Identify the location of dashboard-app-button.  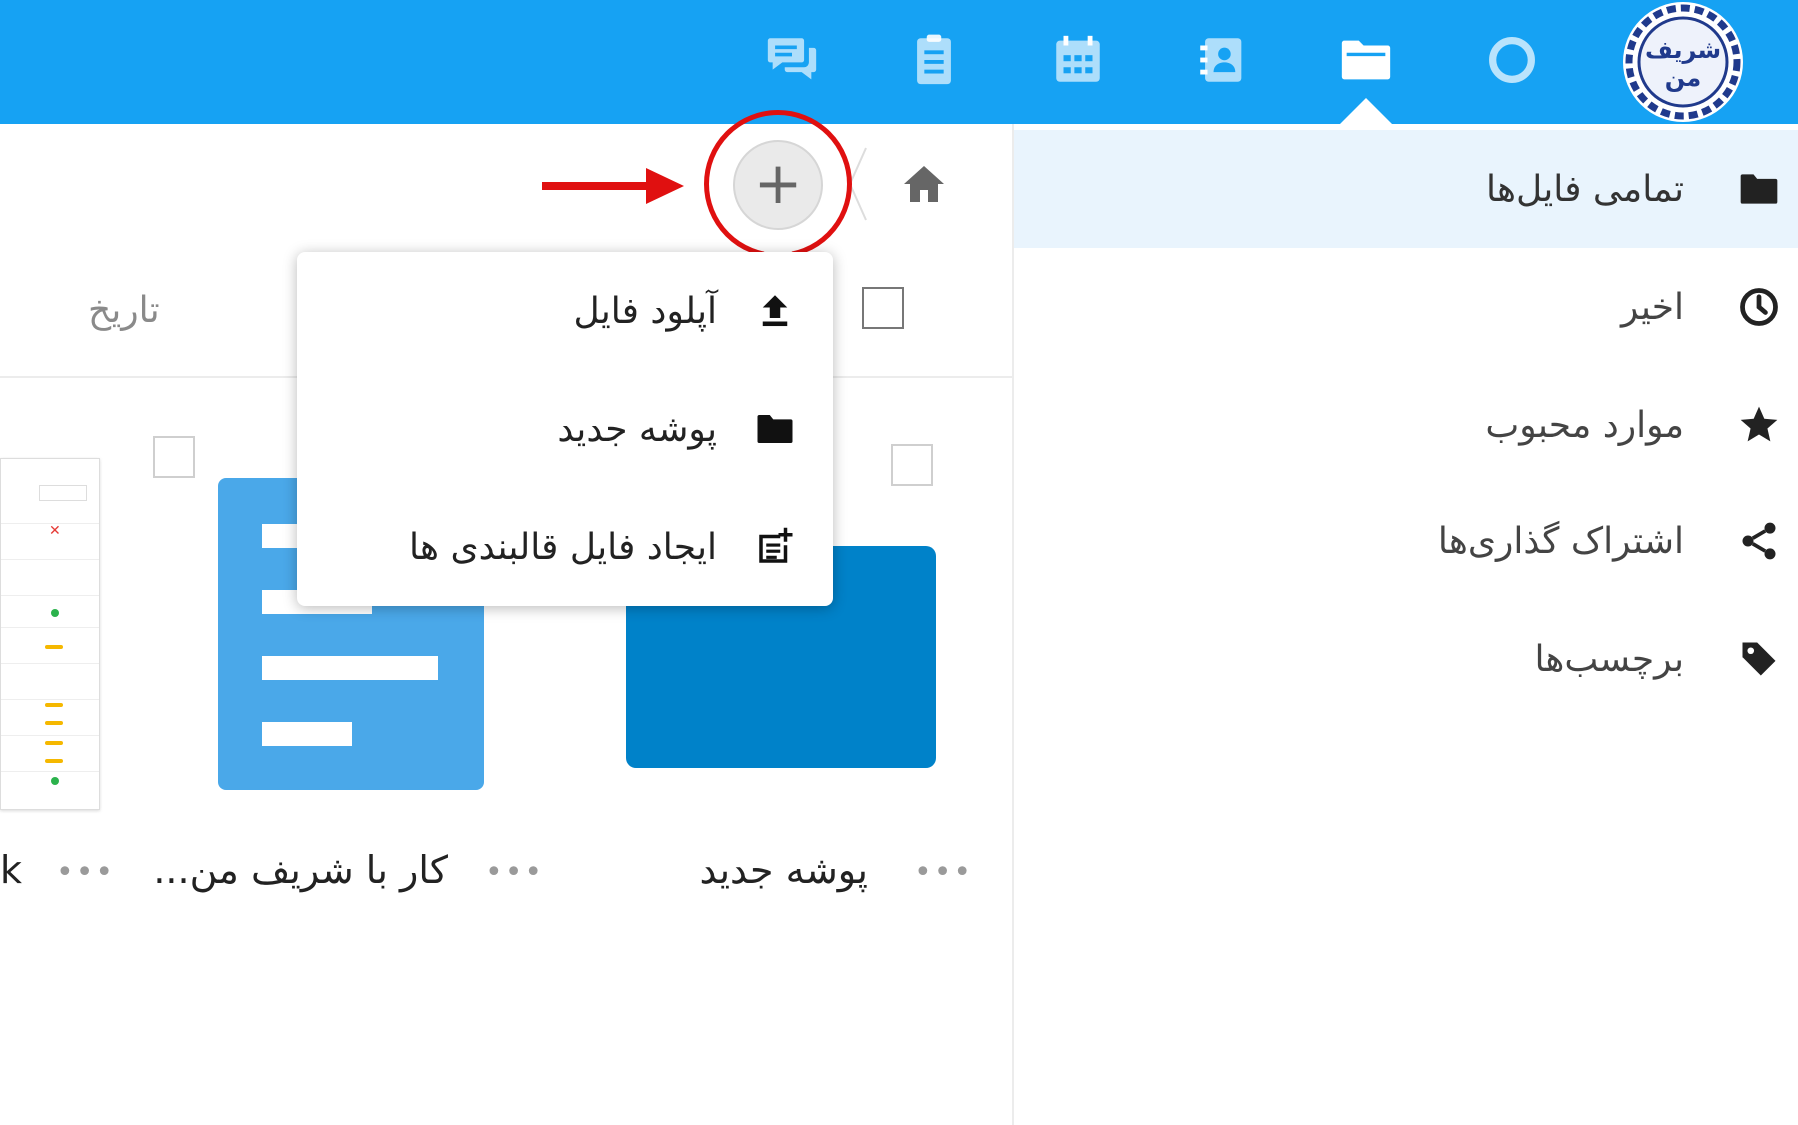
(1512, 60).